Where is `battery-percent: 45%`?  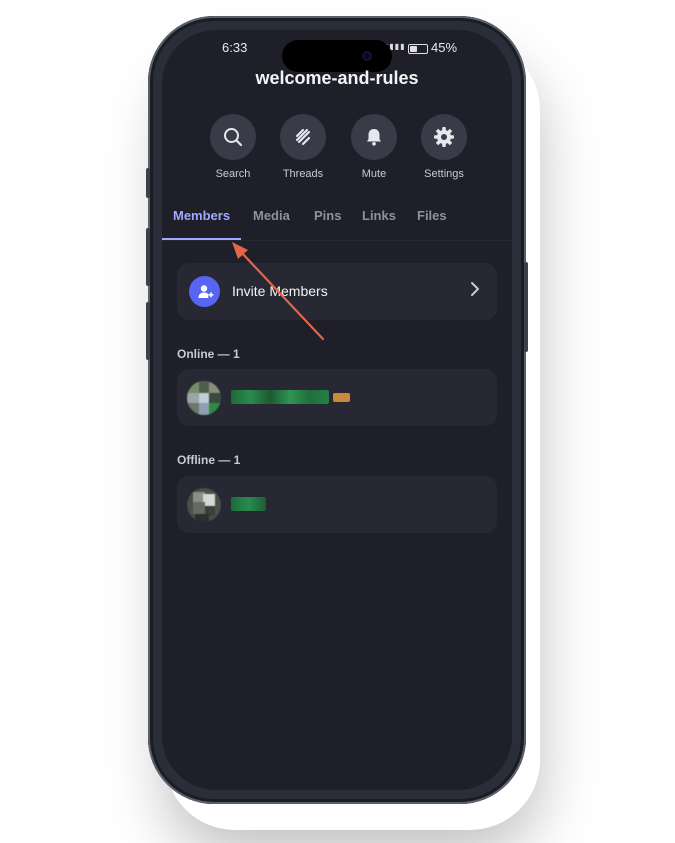 battery-percent: 45% is located at coordinates (444, 47).